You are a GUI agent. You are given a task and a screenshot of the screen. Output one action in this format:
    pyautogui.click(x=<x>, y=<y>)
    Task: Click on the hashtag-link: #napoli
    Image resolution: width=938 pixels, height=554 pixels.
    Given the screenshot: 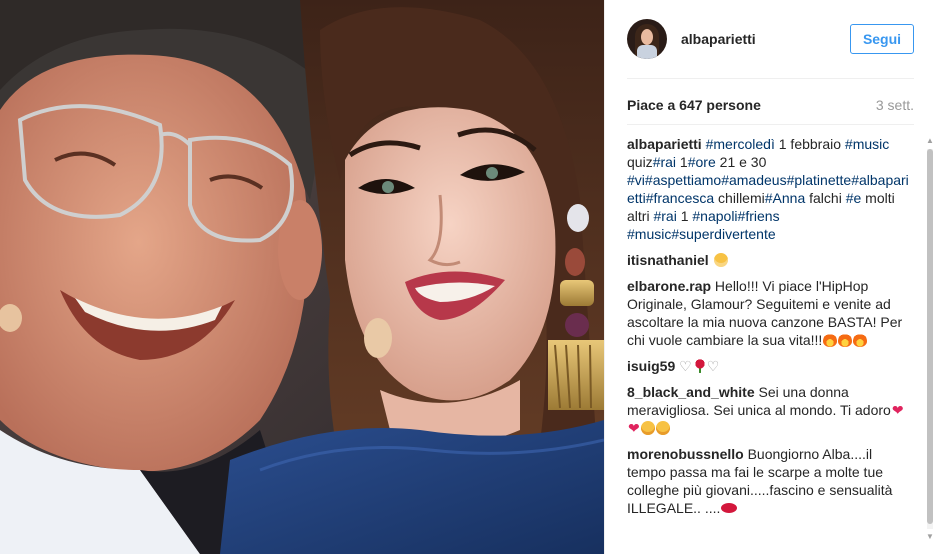 What is the action you would take?
    pyautogui.click(x=714, y=216)
    